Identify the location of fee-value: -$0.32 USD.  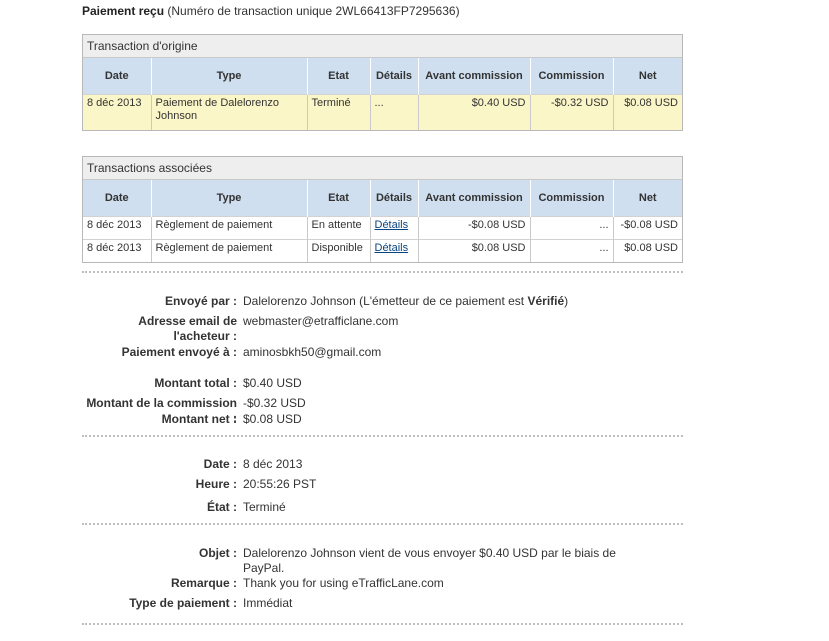
(274, 403).